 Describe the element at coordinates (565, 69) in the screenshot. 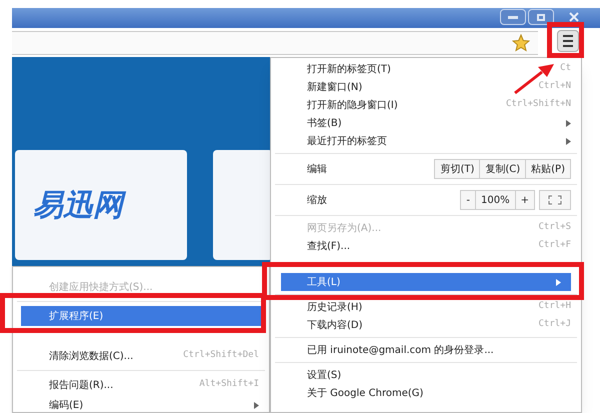

I see `shortcut-hint: Ct` at that location.